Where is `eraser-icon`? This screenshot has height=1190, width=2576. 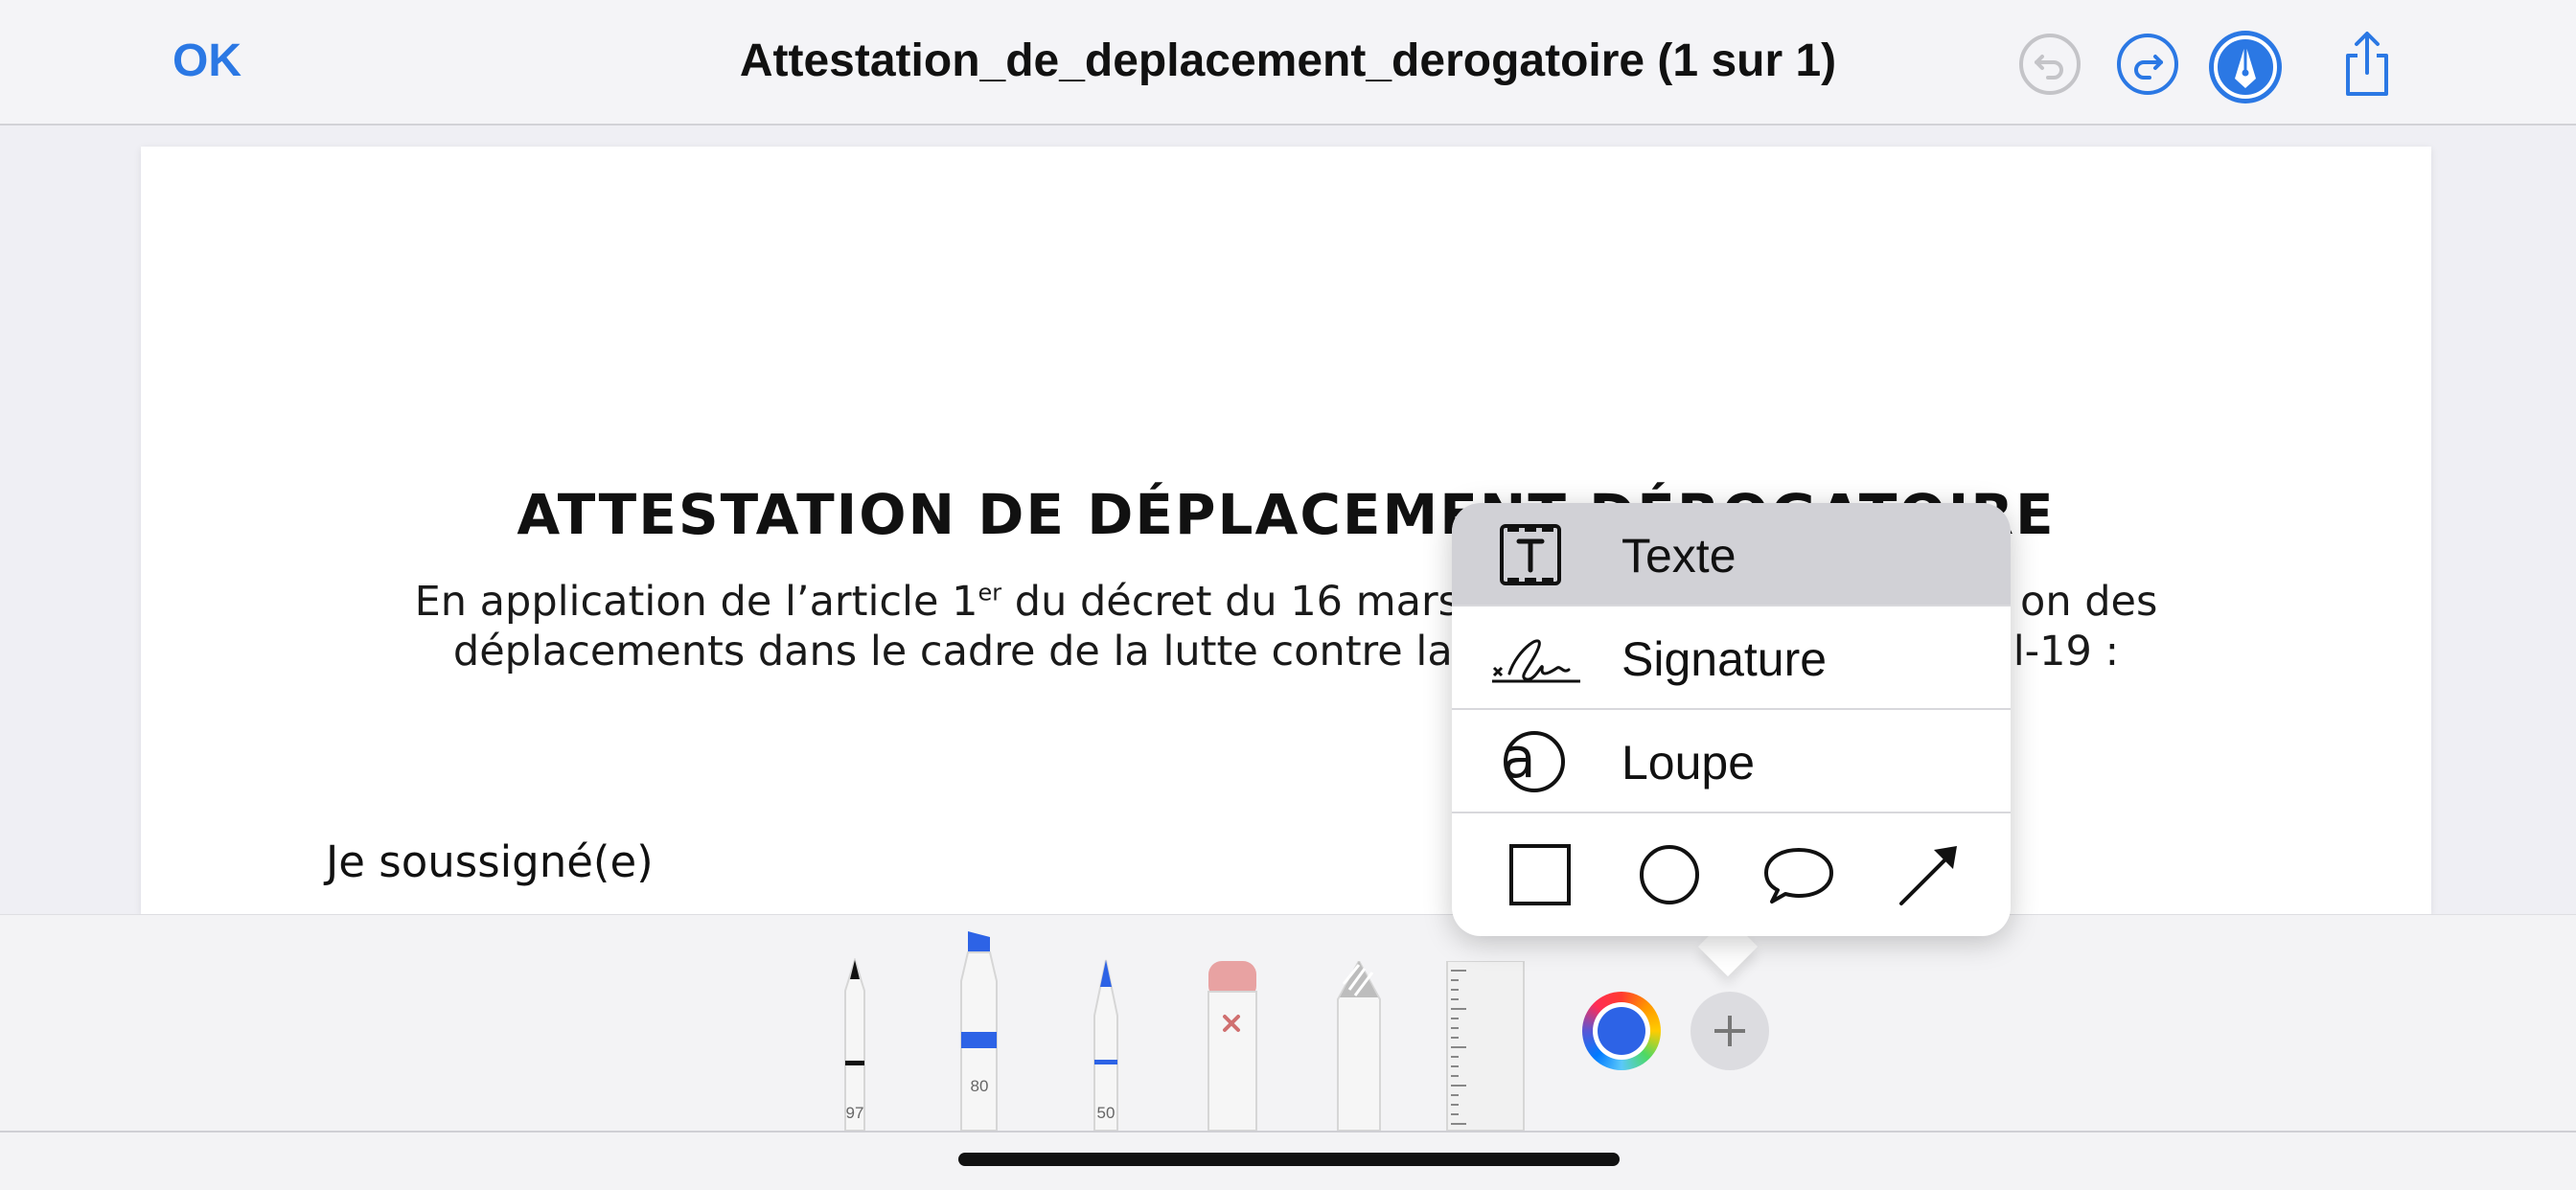
eraser-icon is located at coordinates (1232, 1046).